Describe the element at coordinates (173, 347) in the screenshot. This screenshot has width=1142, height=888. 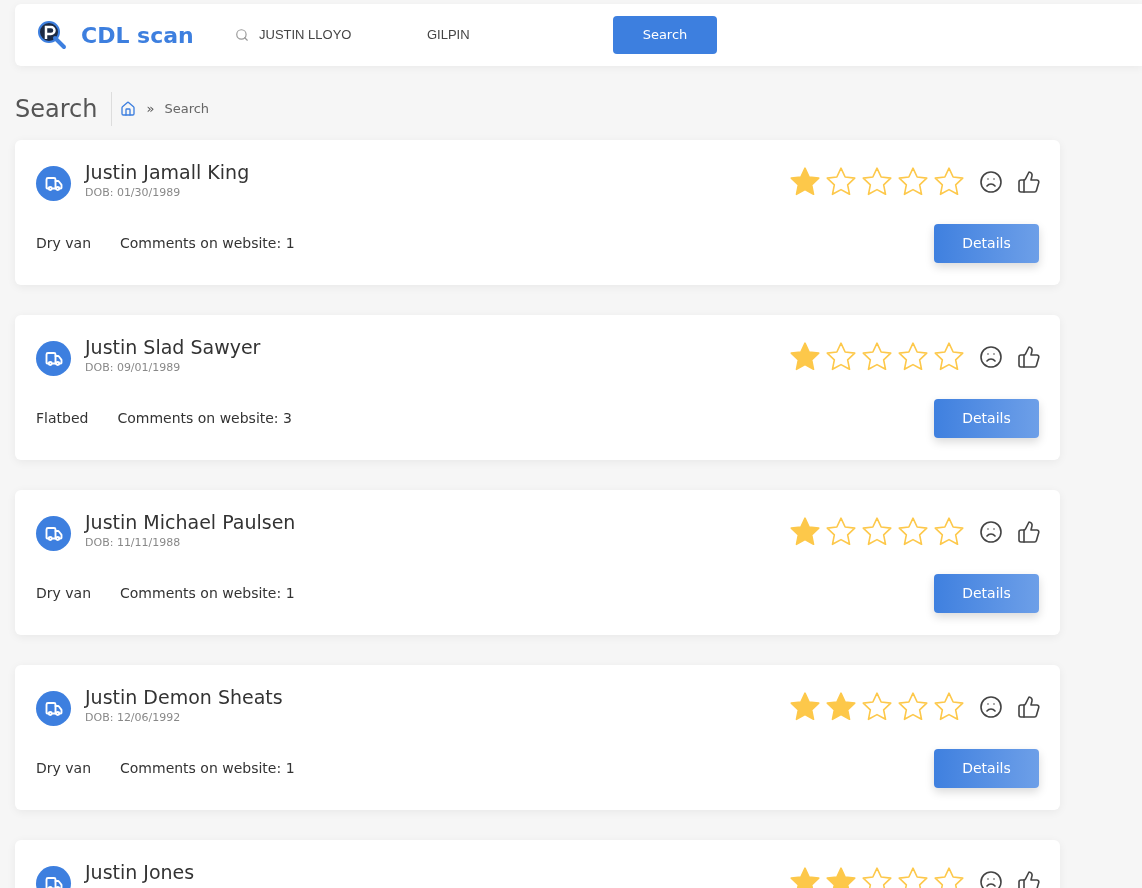
I see `driver-name: Justin Slad Sawyer` at that location.